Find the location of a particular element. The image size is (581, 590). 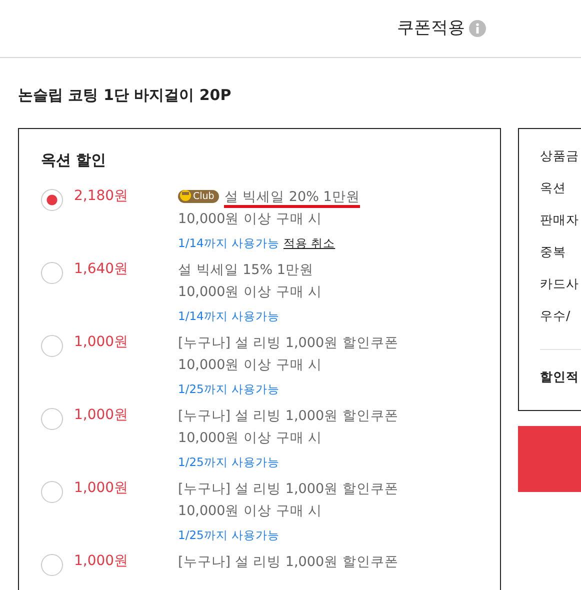

discount-amount: 1,640원 is located at coordinates (102, 269).